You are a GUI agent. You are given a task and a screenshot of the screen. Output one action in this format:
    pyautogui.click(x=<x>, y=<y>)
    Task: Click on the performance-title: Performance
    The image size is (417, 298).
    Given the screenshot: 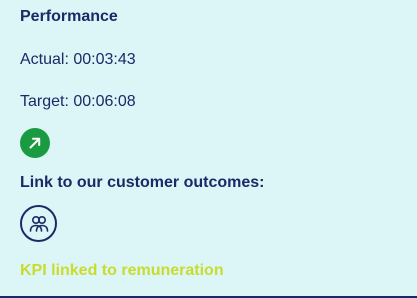 What is the action you would take?
    pyautogui.click(x=69, y=16)
    